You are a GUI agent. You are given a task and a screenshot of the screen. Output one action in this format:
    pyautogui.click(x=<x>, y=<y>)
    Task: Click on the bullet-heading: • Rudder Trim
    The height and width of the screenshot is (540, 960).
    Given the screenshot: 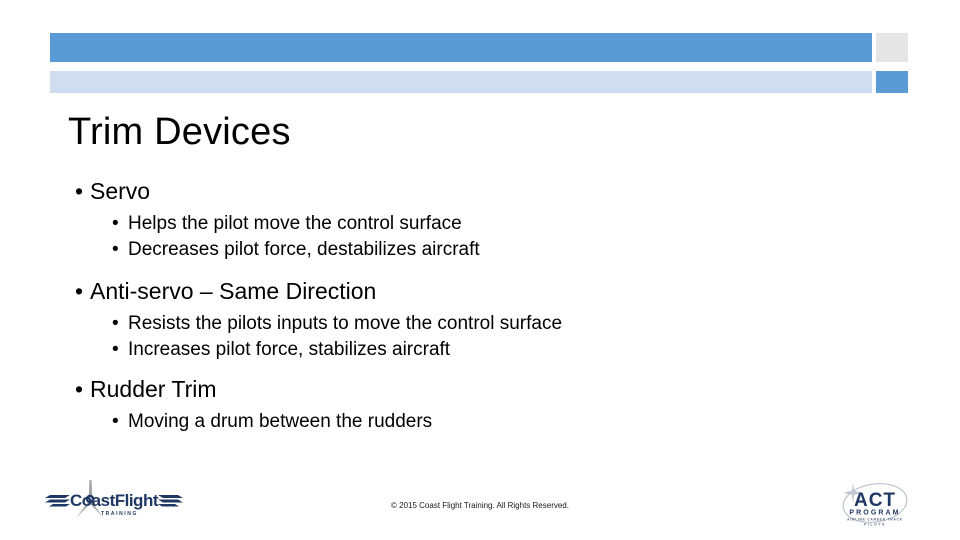 What is the action you would take?
    pyautogui.click(x=490, y=389)
    